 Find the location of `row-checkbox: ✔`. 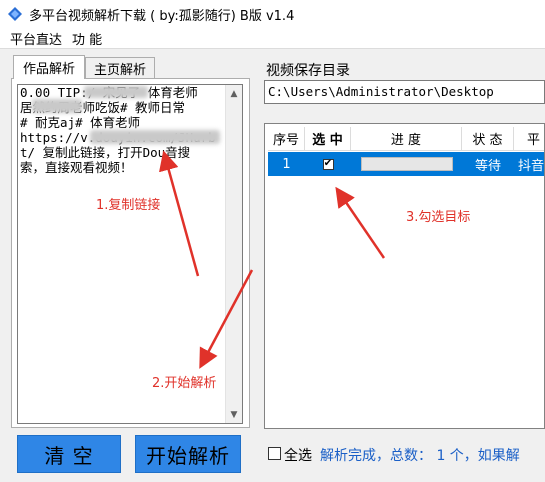

row-checkbox: ✔ is located at coordinates (328, 164).